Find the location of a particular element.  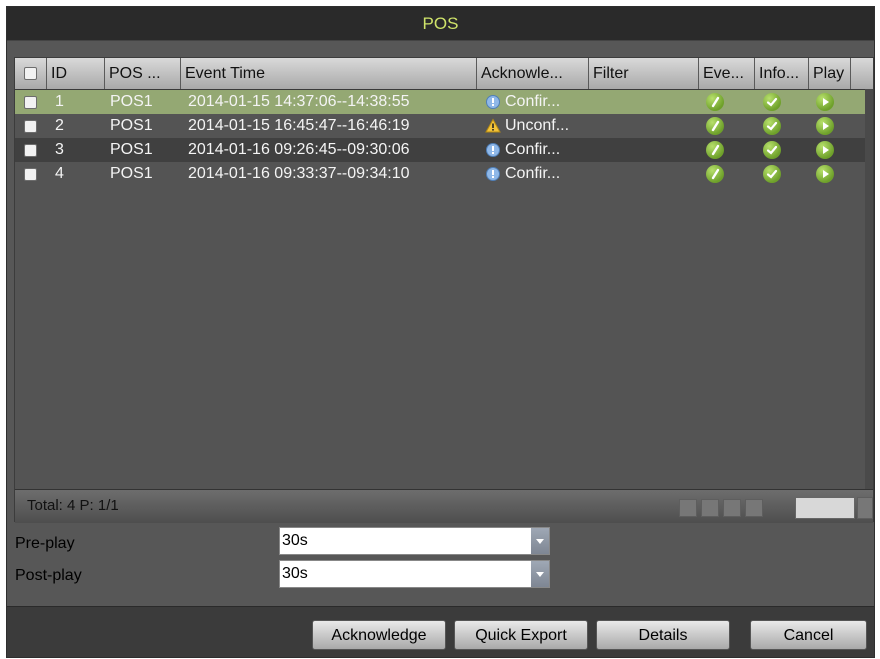

postplay-label: Post-play is located at coordinates (48, 575).